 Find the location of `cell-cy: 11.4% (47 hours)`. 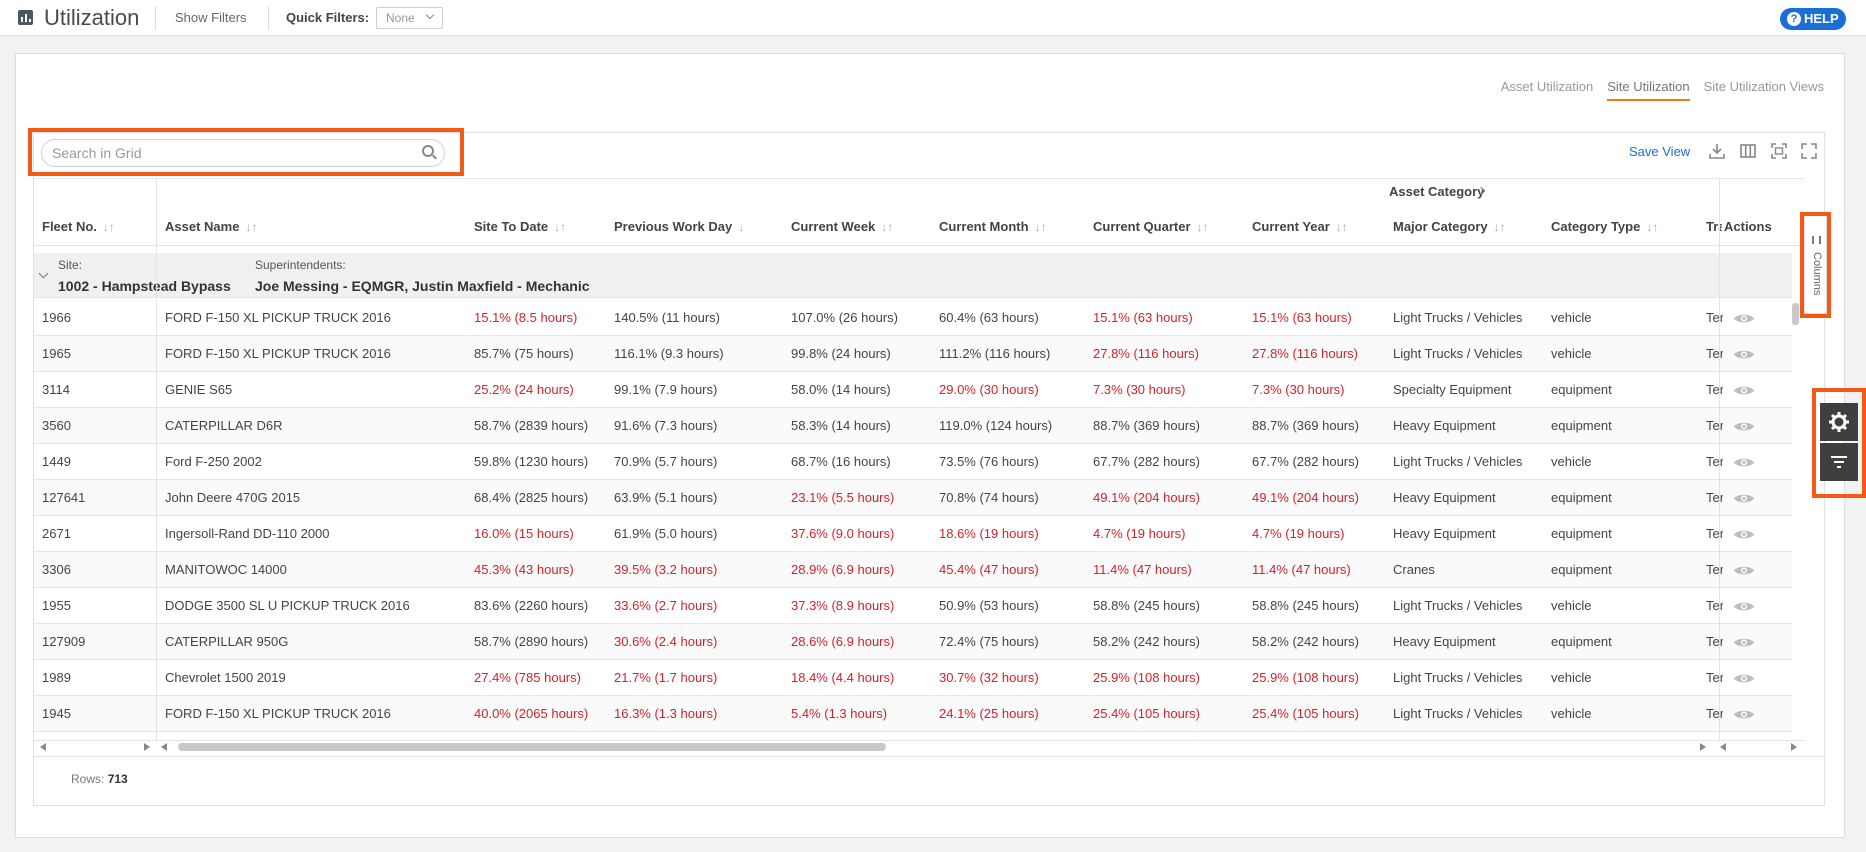

cell-cy: 11.4% (47 hours) is located at coordinates (1301, 569).